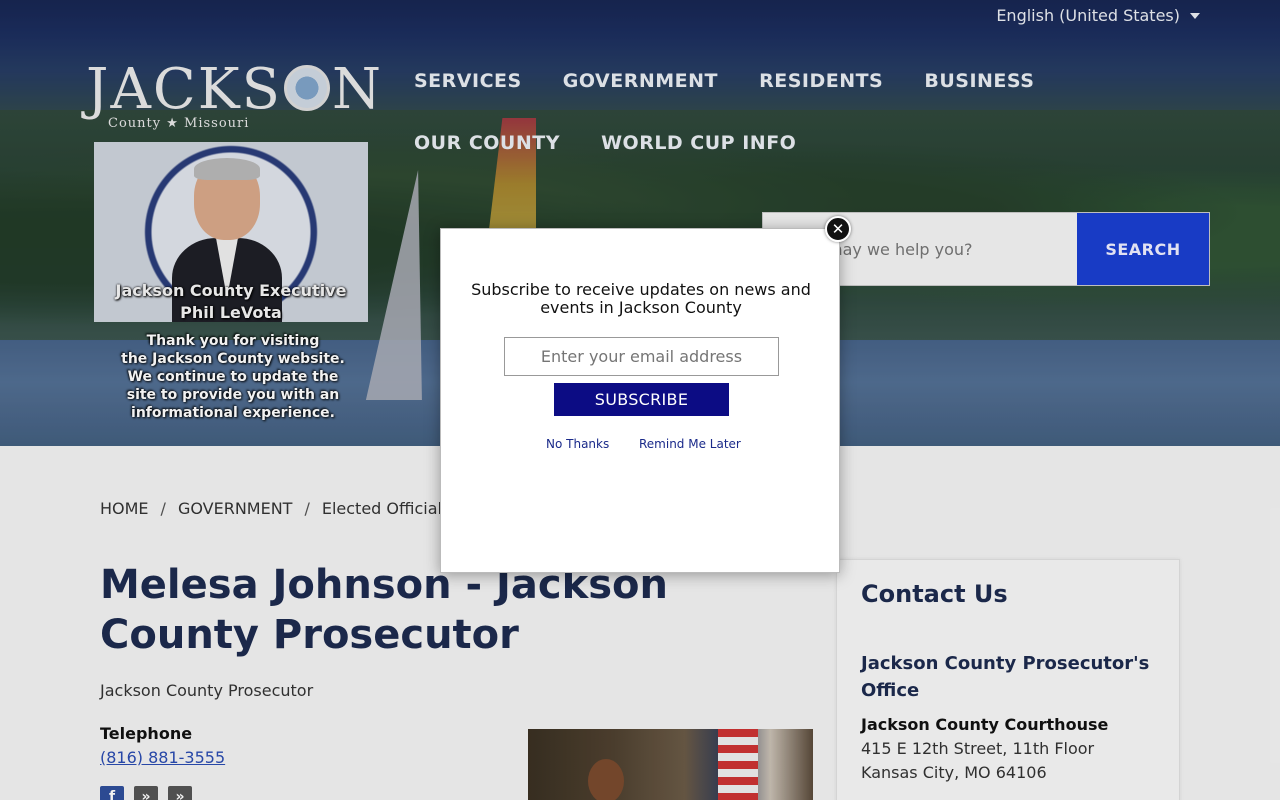 This screenshot has height=800, width=1280. I want to click on subscribe-button: SUBSCRIBE, so click(641, 399).